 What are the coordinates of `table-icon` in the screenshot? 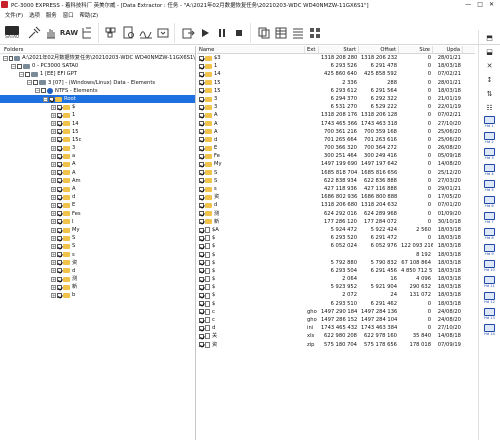 It's located at (281, 32).